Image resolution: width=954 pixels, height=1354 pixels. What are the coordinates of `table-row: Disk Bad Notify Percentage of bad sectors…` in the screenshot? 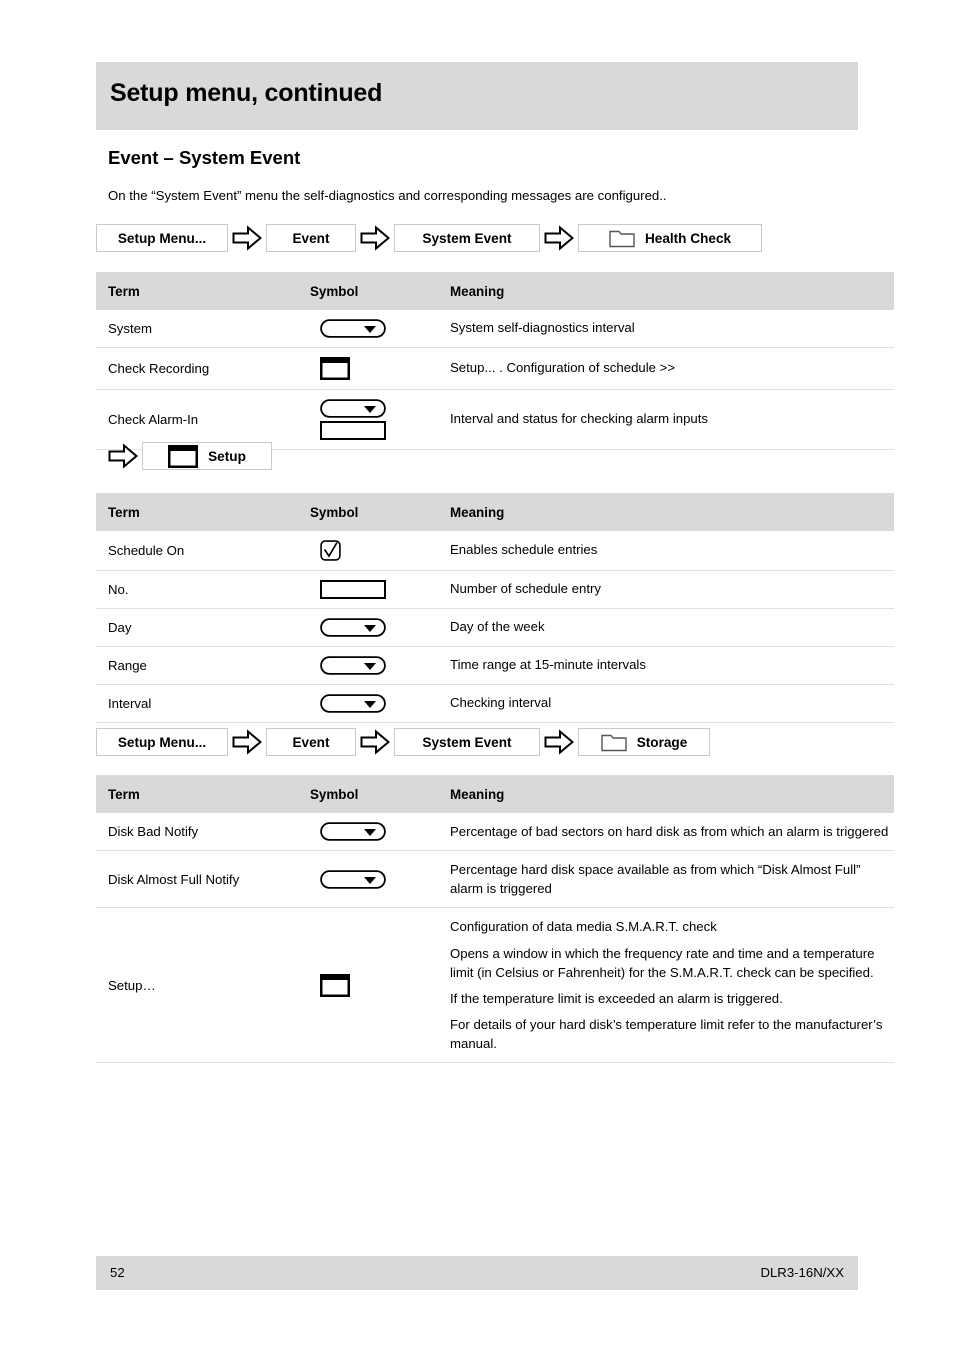 It's located at (495, 832).